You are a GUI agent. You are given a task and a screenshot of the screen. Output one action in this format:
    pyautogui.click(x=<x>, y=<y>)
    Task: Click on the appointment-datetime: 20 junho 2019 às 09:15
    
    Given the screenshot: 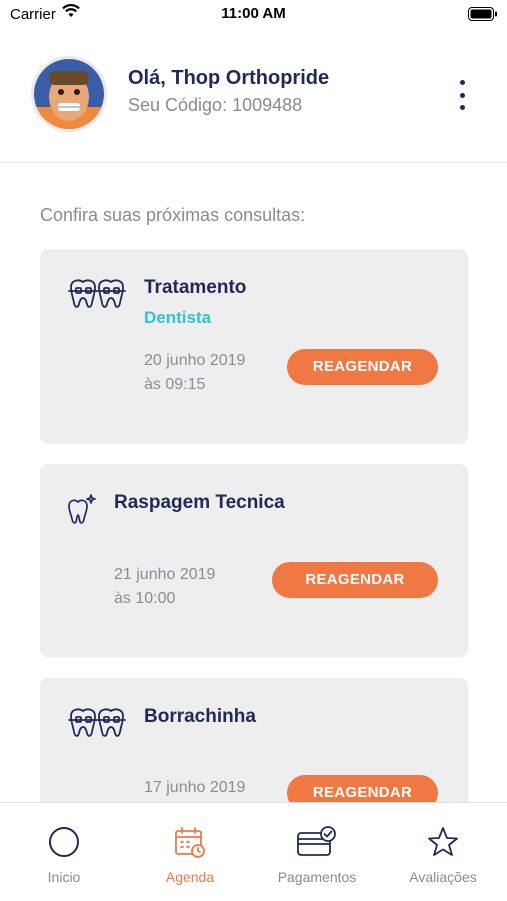 What is the action you would take?
    pyautogui.click(x=194, y=373)
    